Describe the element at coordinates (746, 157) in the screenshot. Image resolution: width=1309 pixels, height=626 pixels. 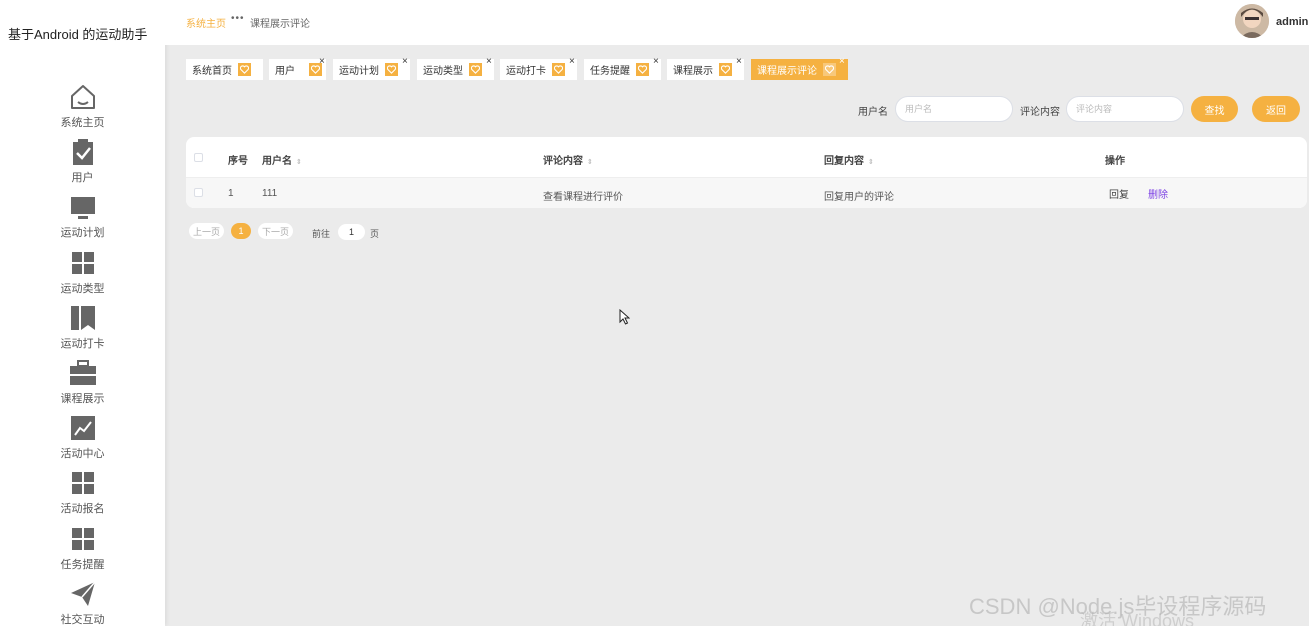
I see `table-header: 序号 用户名 ⇕ 评论内容 ⇕ 回复内容 ⇕ 操作` at that location.